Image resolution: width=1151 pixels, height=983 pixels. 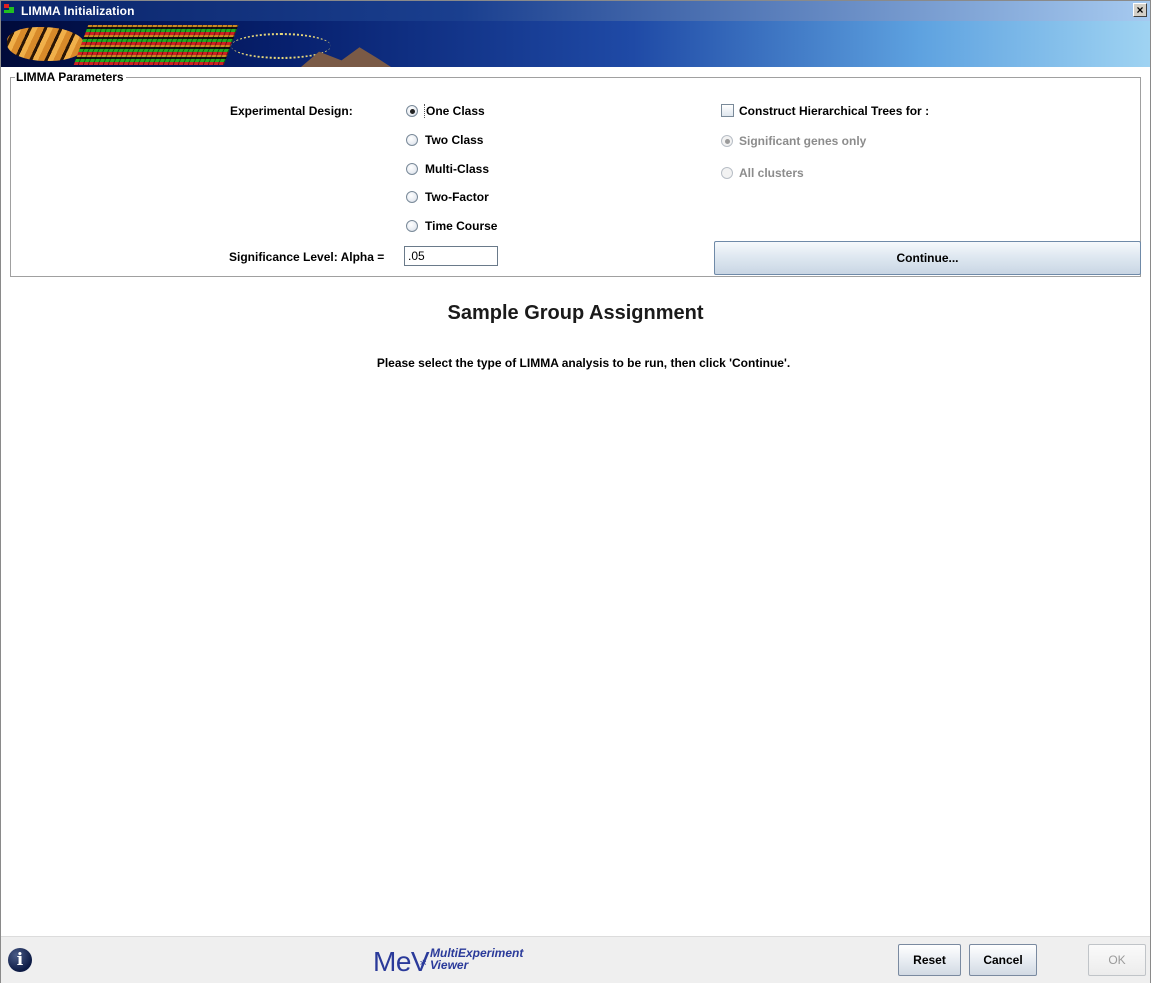 What do you see at coordinates (20, 960) in the screenshot?
I see `info-icon: i` at bounding box center [20, 960].